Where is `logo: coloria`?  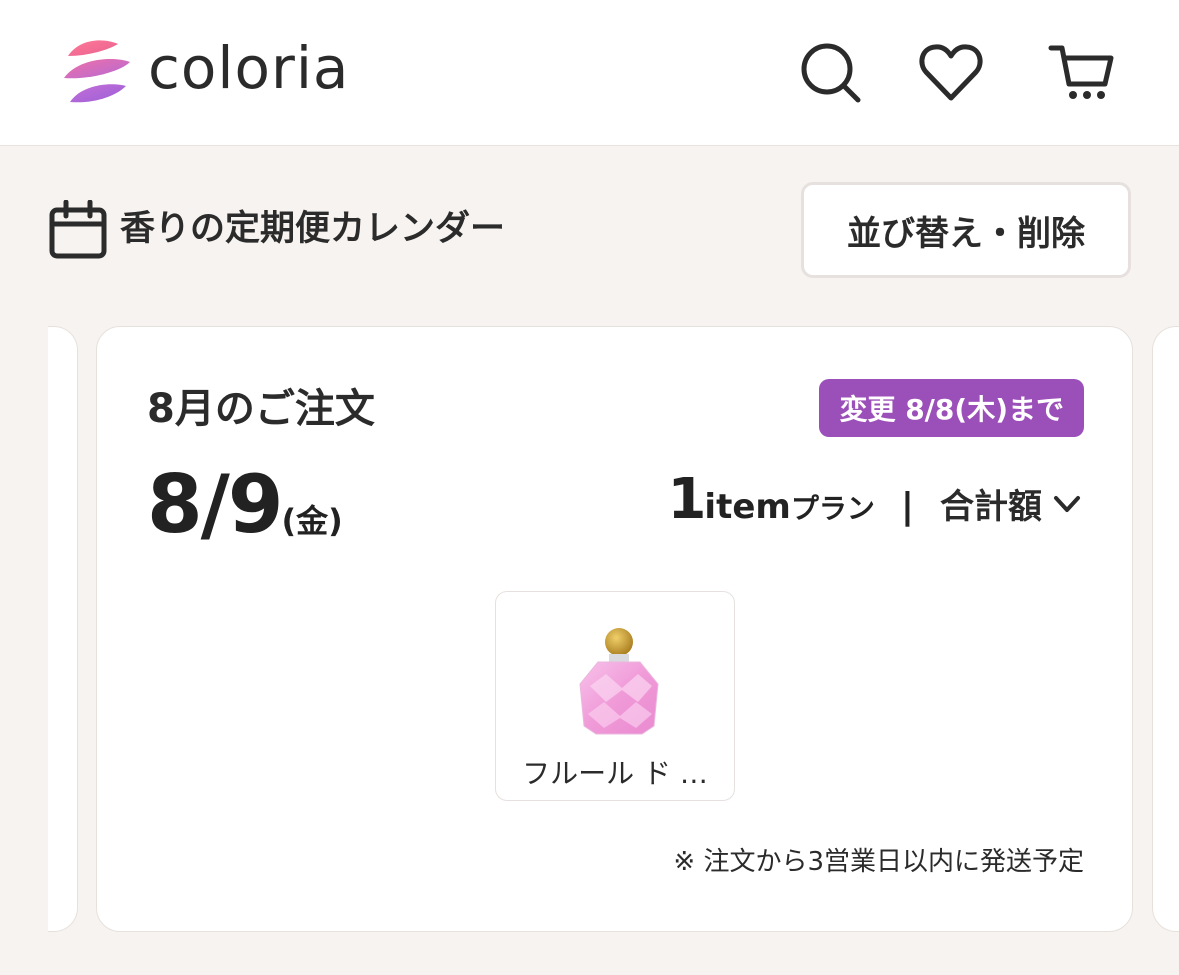 logo: coloria is located at coordinates (203, 72).